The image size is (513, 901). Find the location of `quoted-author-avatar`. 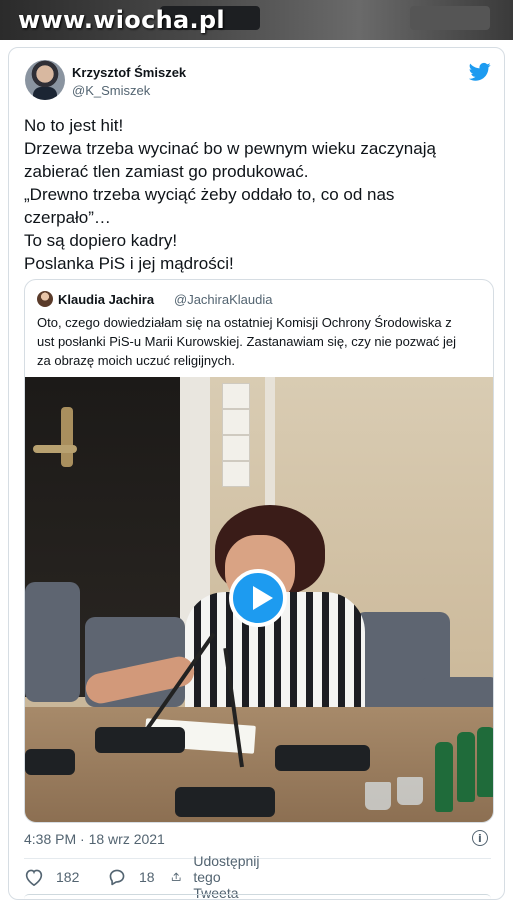

quoted-author-avatar is located at coordinates (45, 299).